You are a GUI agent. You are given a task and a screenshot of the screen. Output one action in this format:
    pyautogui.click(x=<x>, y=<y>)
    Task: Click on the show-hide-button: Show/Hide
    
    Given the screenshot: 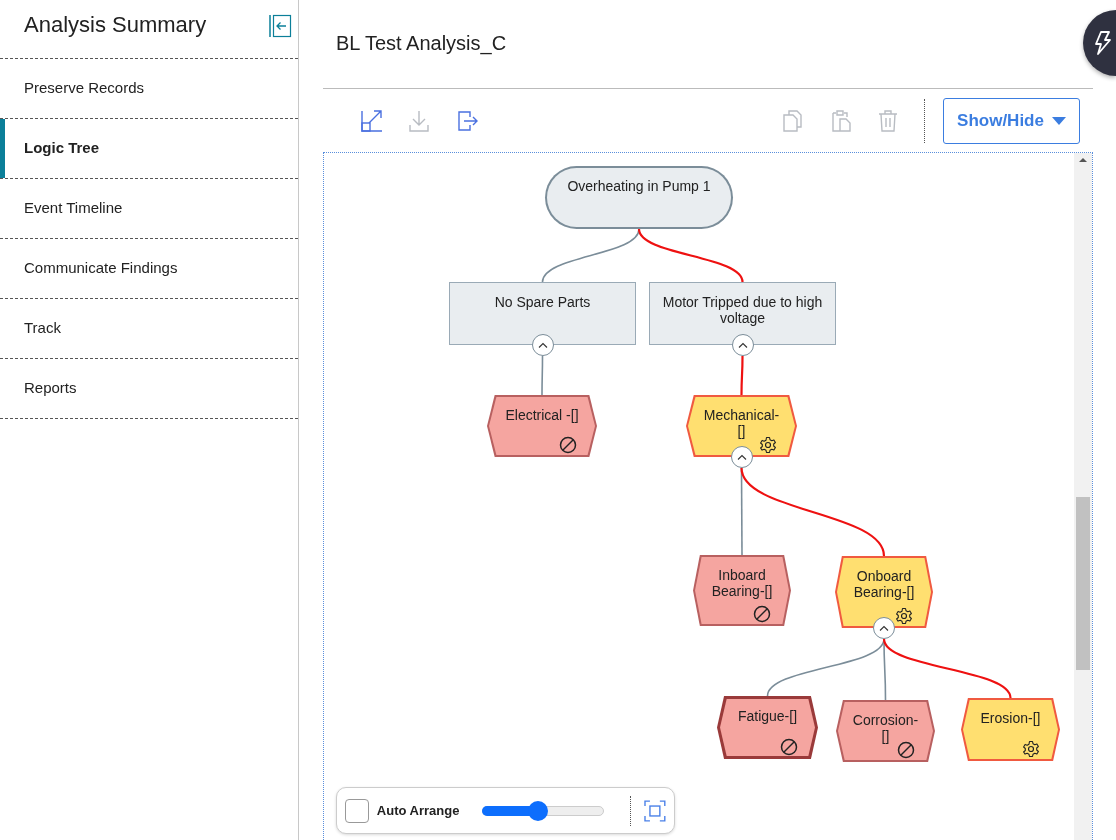 What is the action you would take?
    pyautogui.click(x=1011, y=120)
    